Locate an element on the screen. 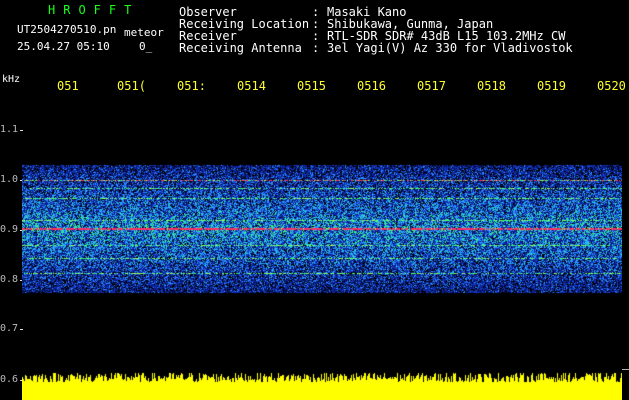  y-tick-label: 0.7 is located at coordinates (9, 328).